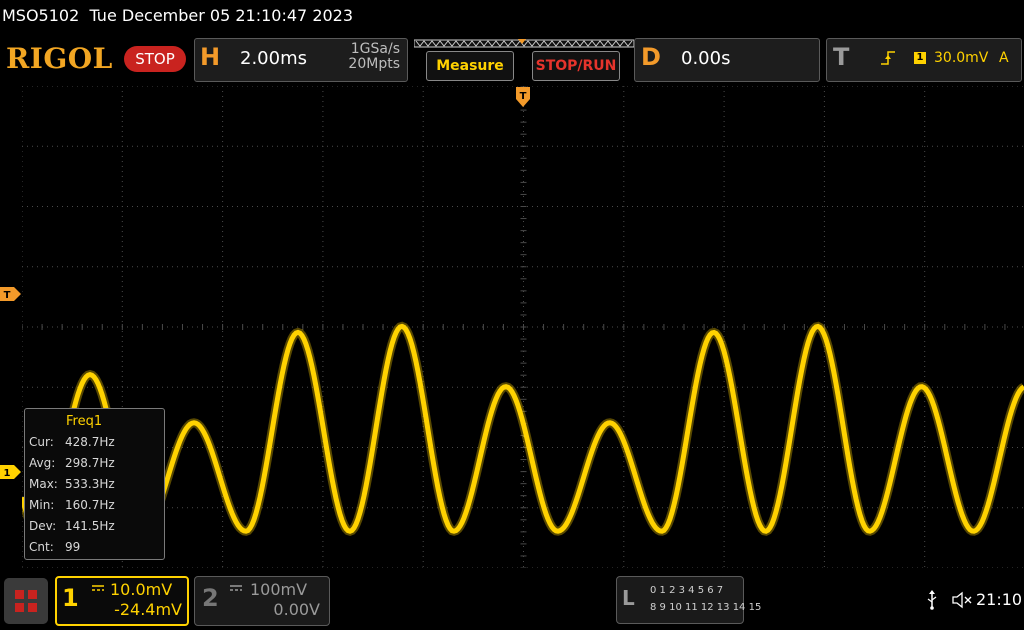 This screenshot has height=630, width=1024. I want to click on measurement-value: 533.3Hz, so click(90, 484).